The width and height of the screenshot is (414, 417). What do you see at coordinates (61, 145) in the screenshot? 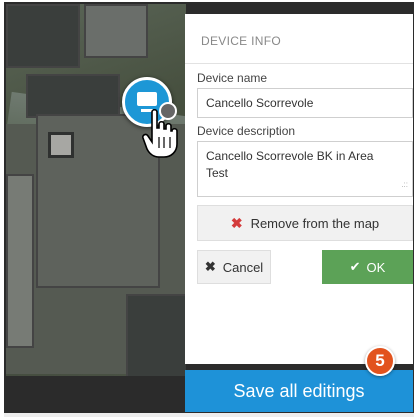
I see `map-courtyard` at bounding box center [61, 145].